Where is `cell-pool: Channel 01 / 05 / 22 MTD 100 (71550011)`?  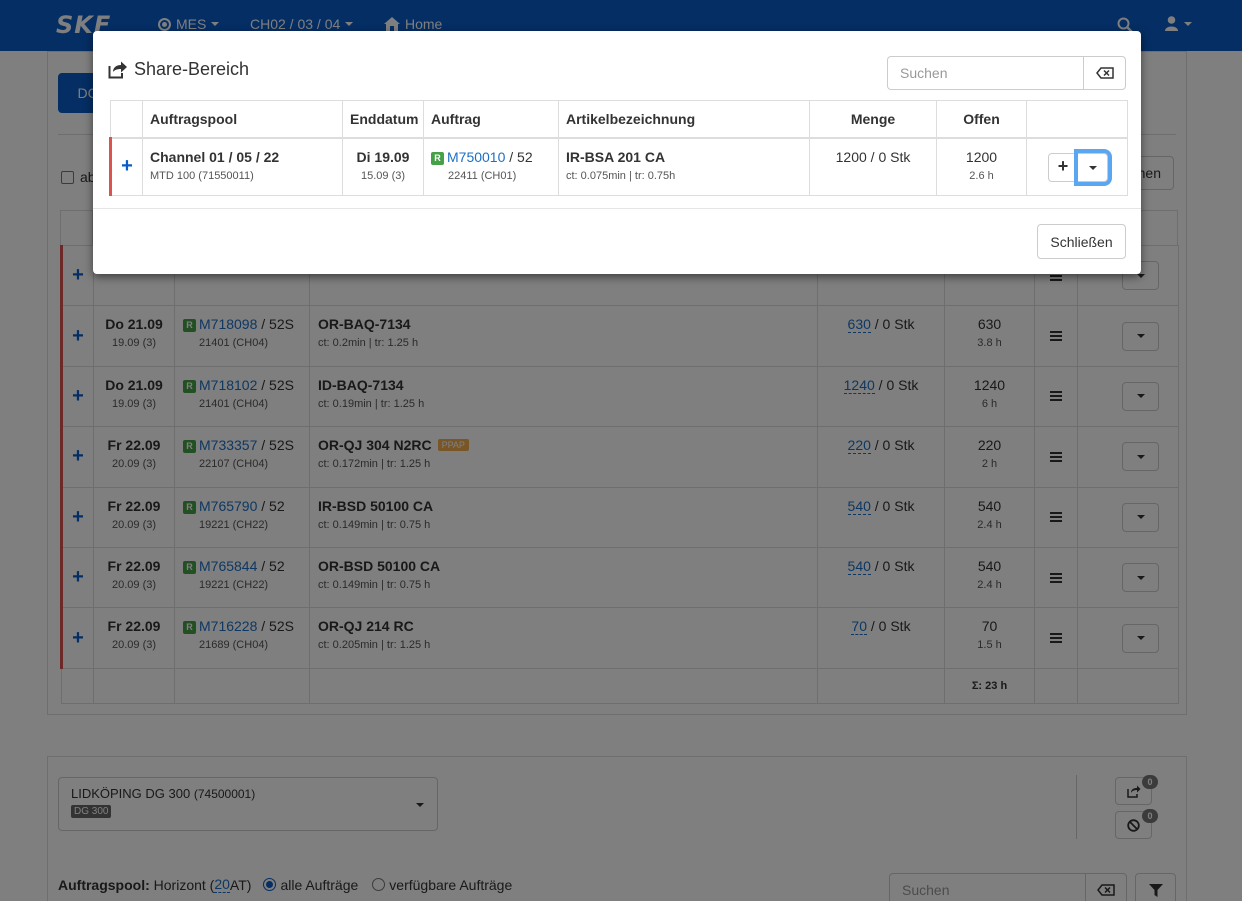 cell-pool: Channel 01 / 05 / 22 MTD 100 (71550011) is located at coordinates (242, 166).